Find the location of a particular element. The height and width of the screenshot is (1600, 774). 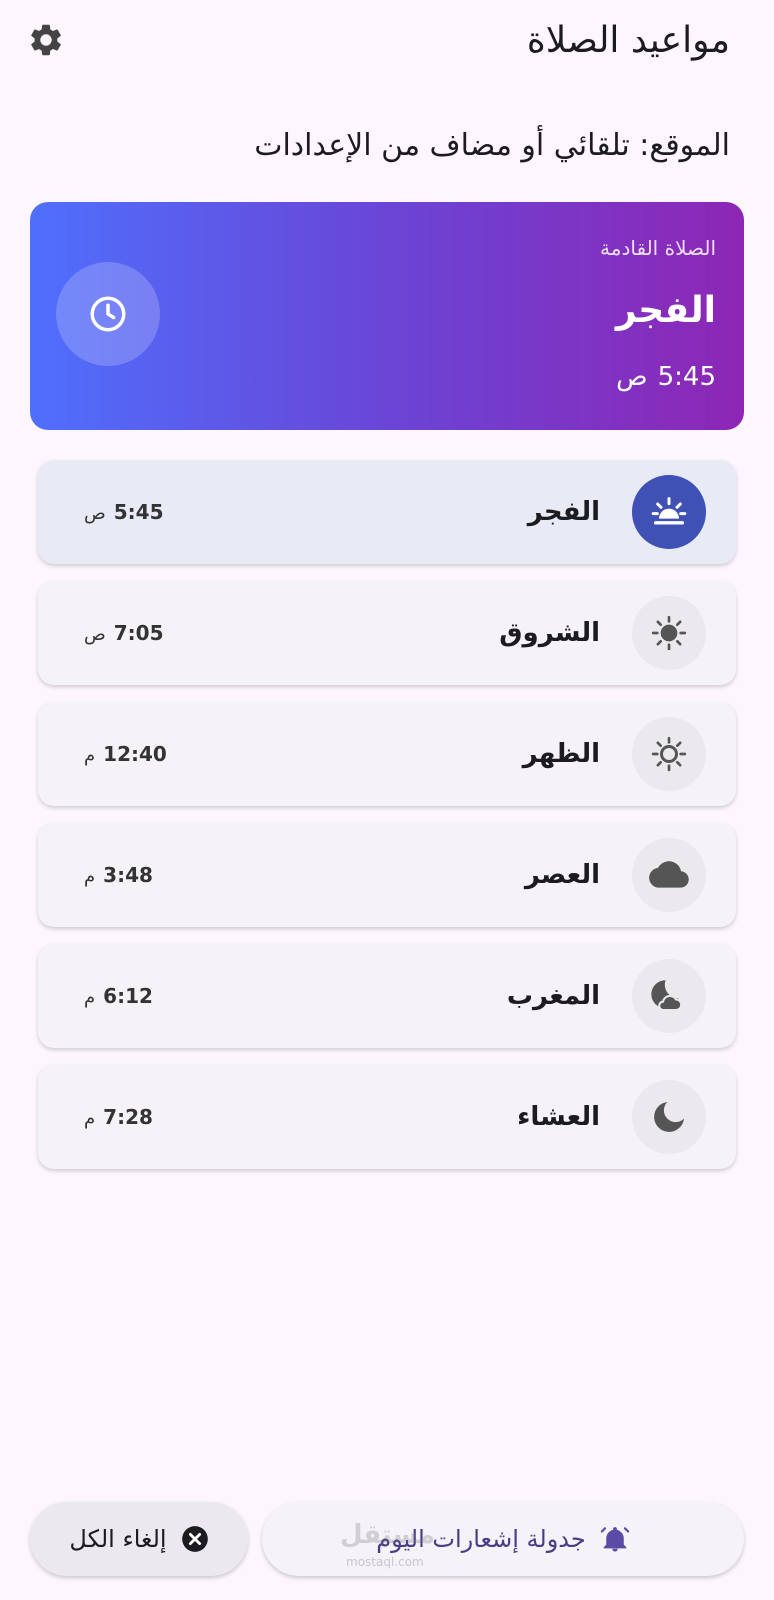

prayer-row-fajr: الفجر 5:45 ص is located at coordinates (387, 512).